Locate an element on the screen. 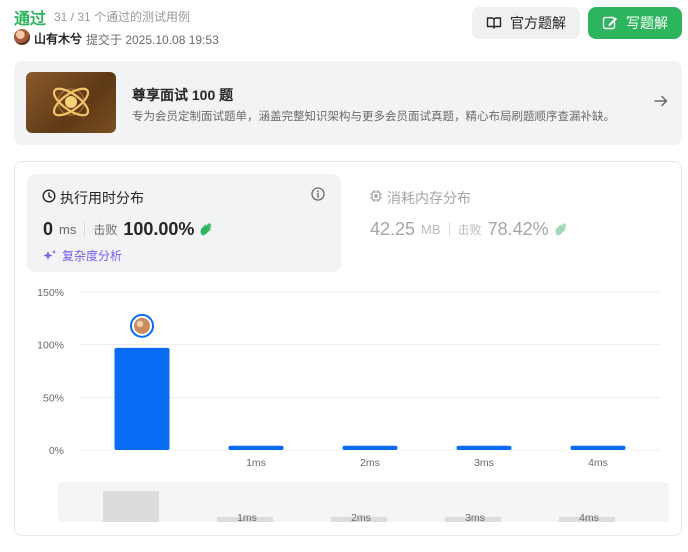 This screenshot has height=552, width=688. overview-bar is located at coordinates (131, 506).